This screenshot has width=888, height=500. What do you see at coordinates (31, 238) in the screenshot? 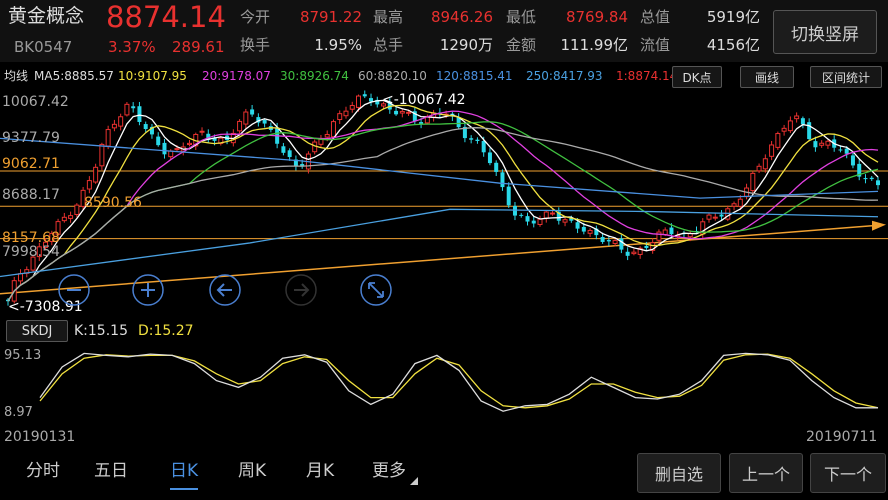
I see `price-axis-label: 8157.68` at bounding box center [31, 238].